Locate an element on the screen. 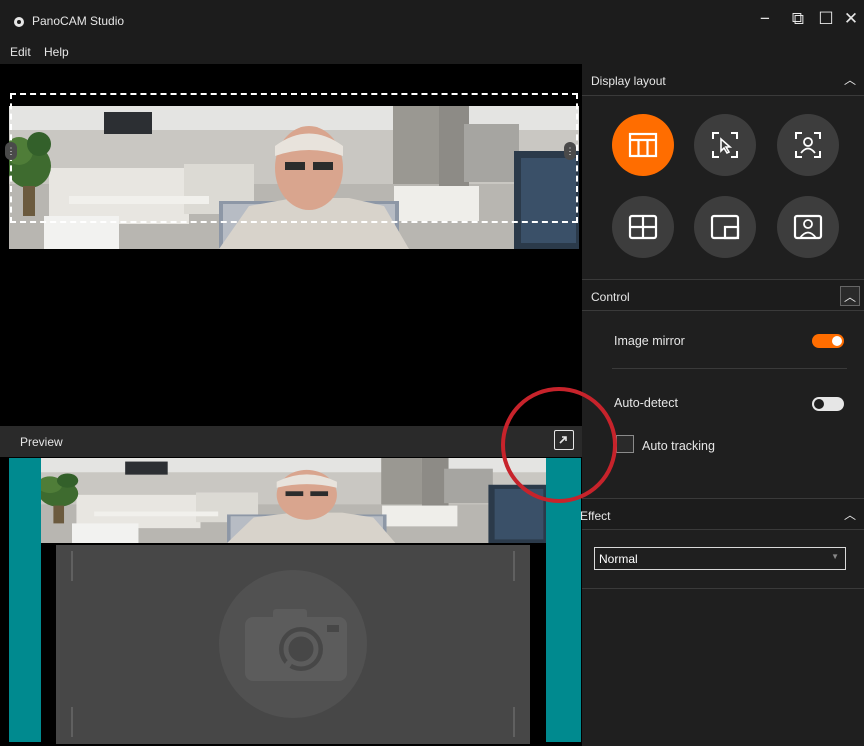 This screenshot has height=746, width=864. control-header: Control ︿ is located at coordinates (723, 295).